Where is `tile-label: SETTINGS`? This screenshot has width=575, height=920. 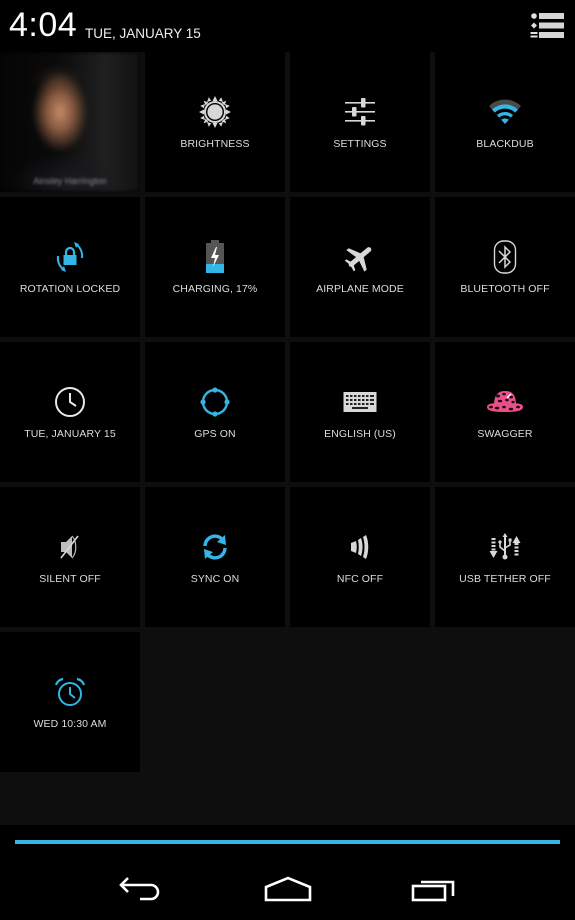
tile-label: SETTINGS is located at coordinates (360, 144).